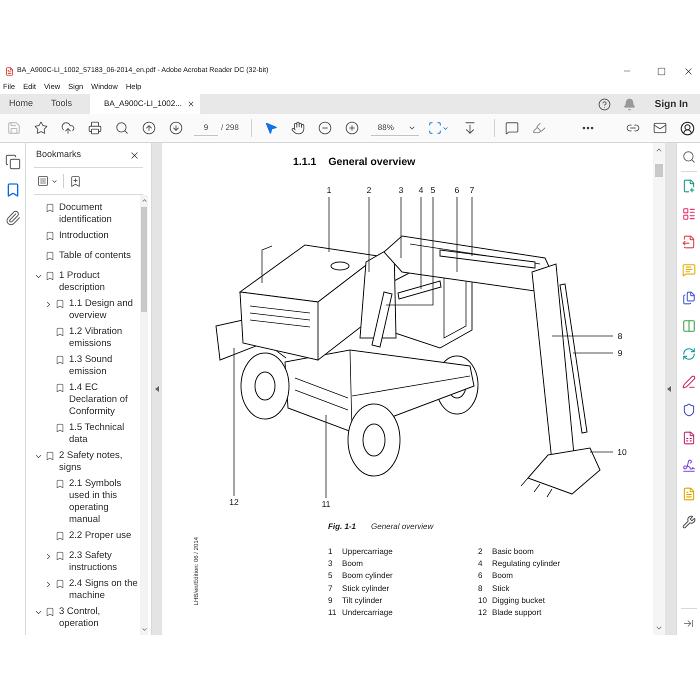 The width and height of the screenshot is (700, 700). Describe the element at coordinates (104, 562) in the screenshot. I see `bookmark-label: 2.3 Safety instructions` at that location.